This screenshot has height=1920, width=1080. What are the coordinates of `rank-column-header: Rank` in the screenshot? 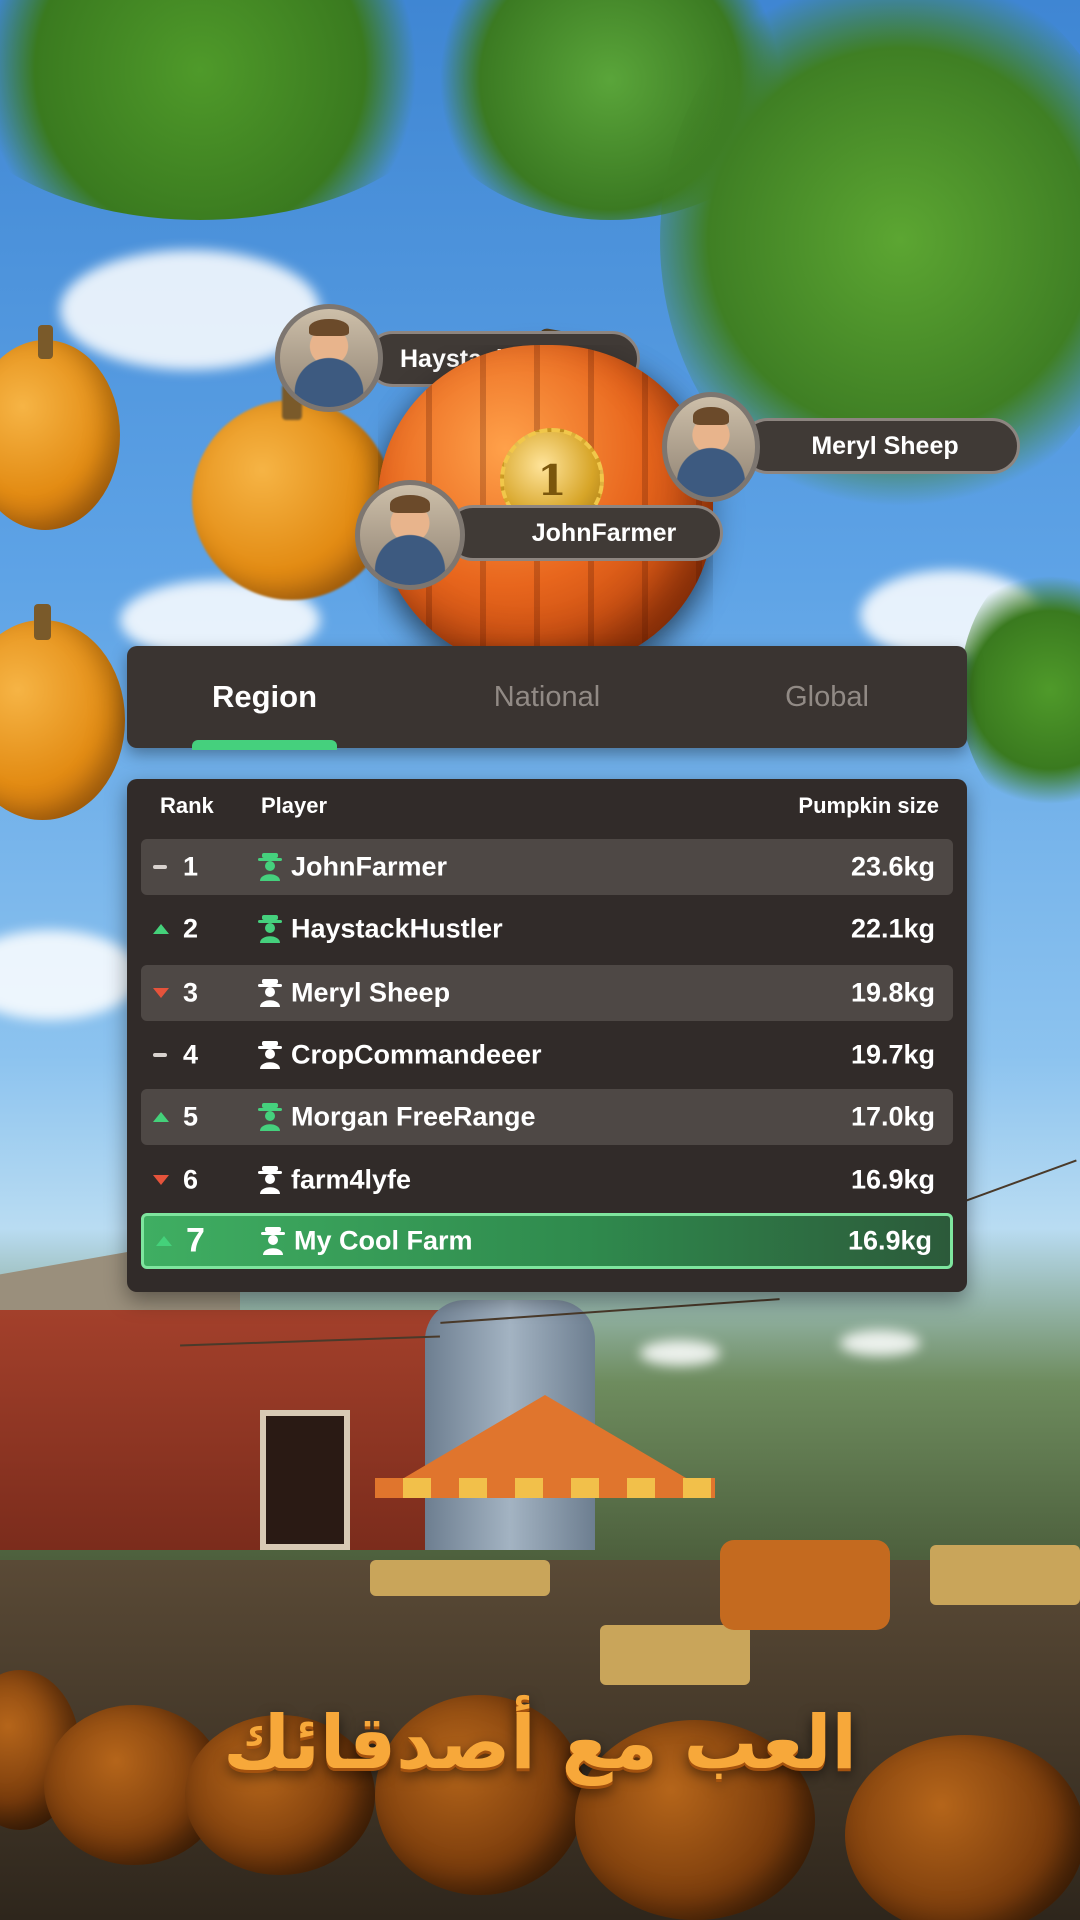 It's located at (187, 805).